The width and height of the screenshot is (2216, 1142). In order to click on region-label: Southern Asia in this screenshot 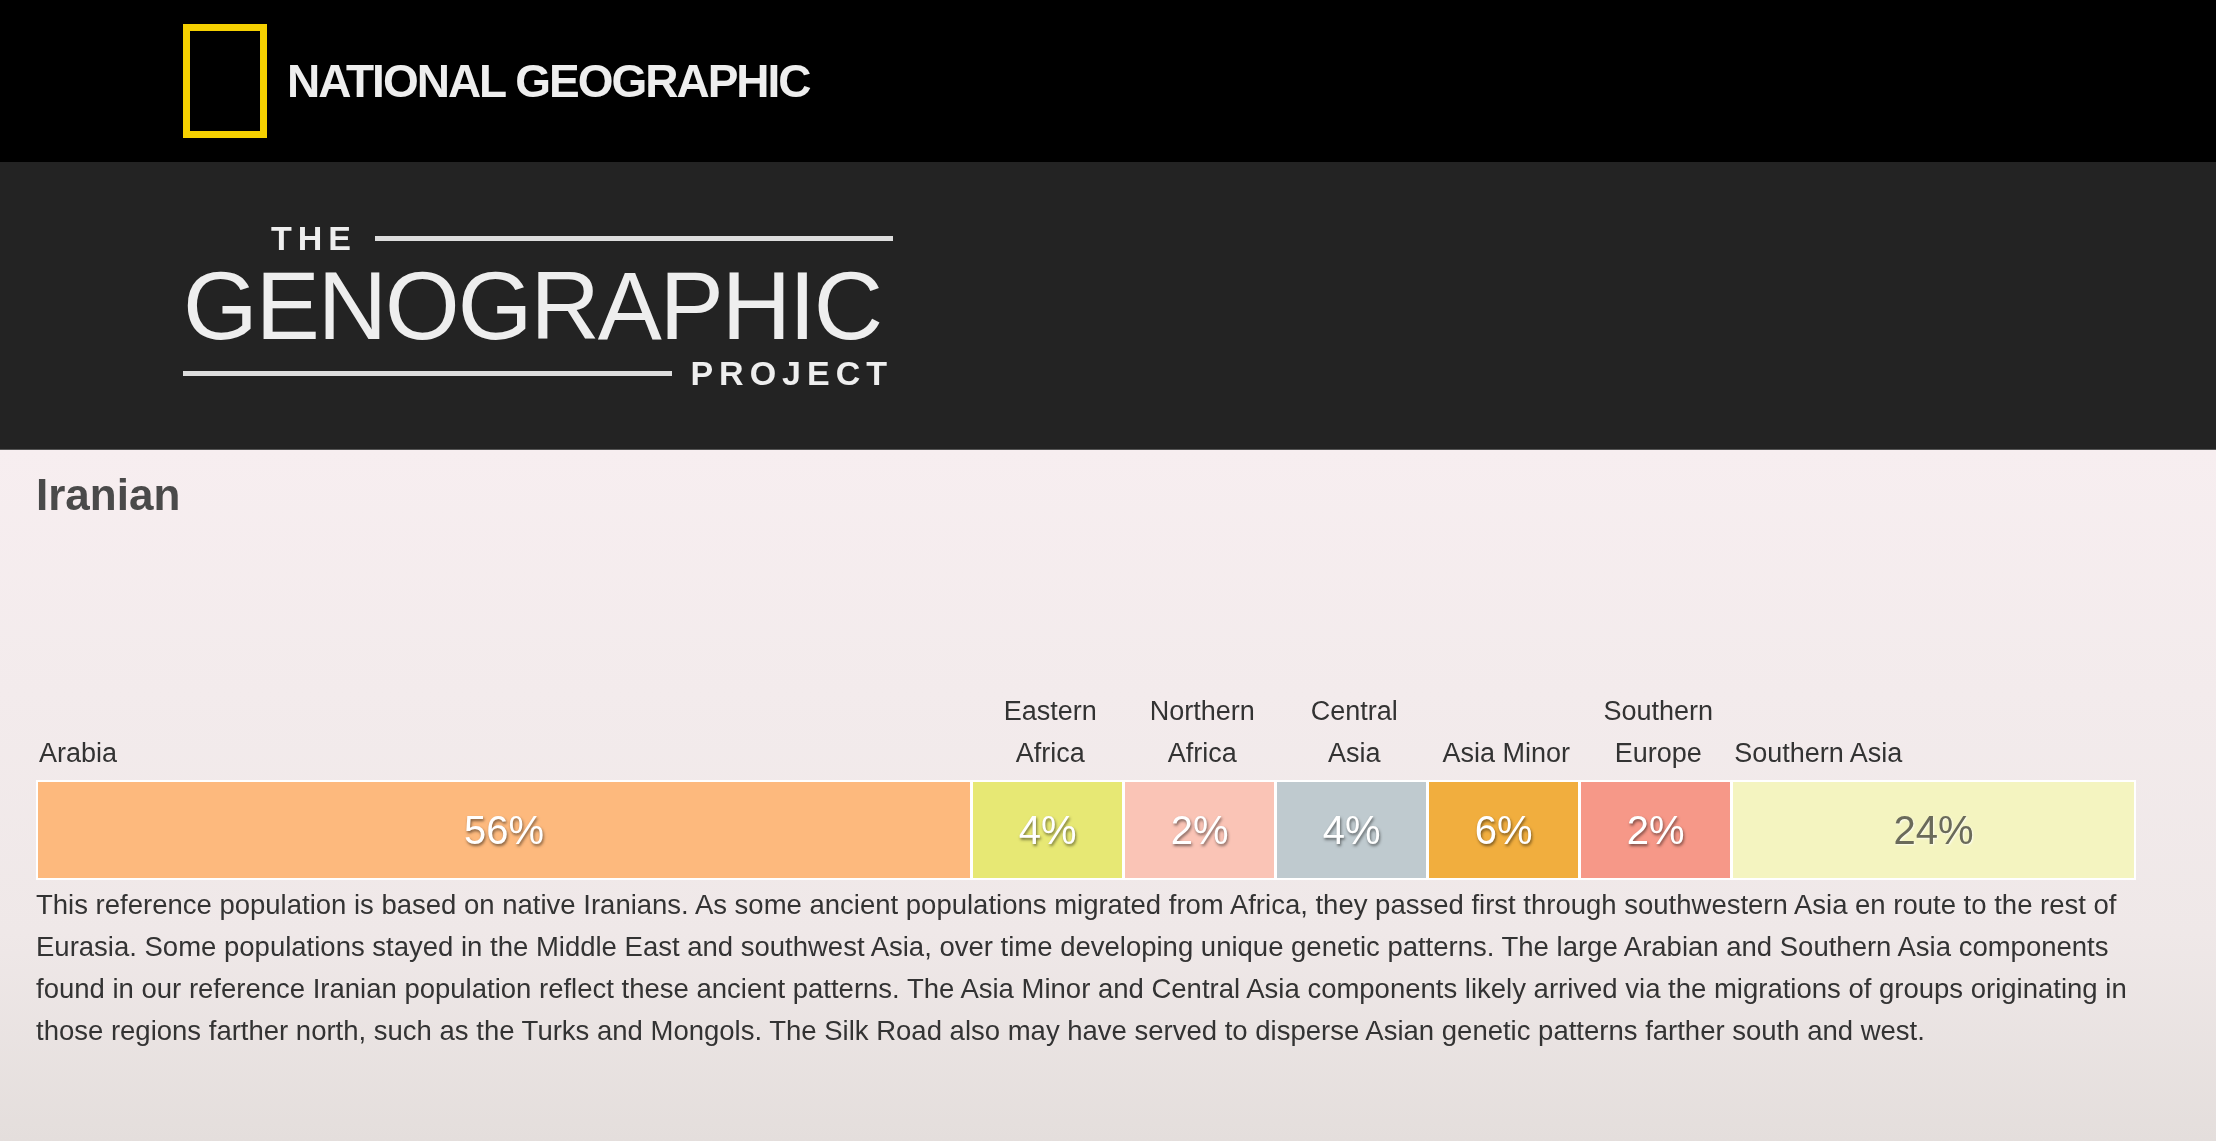, I will do `click(1818, 753)`.